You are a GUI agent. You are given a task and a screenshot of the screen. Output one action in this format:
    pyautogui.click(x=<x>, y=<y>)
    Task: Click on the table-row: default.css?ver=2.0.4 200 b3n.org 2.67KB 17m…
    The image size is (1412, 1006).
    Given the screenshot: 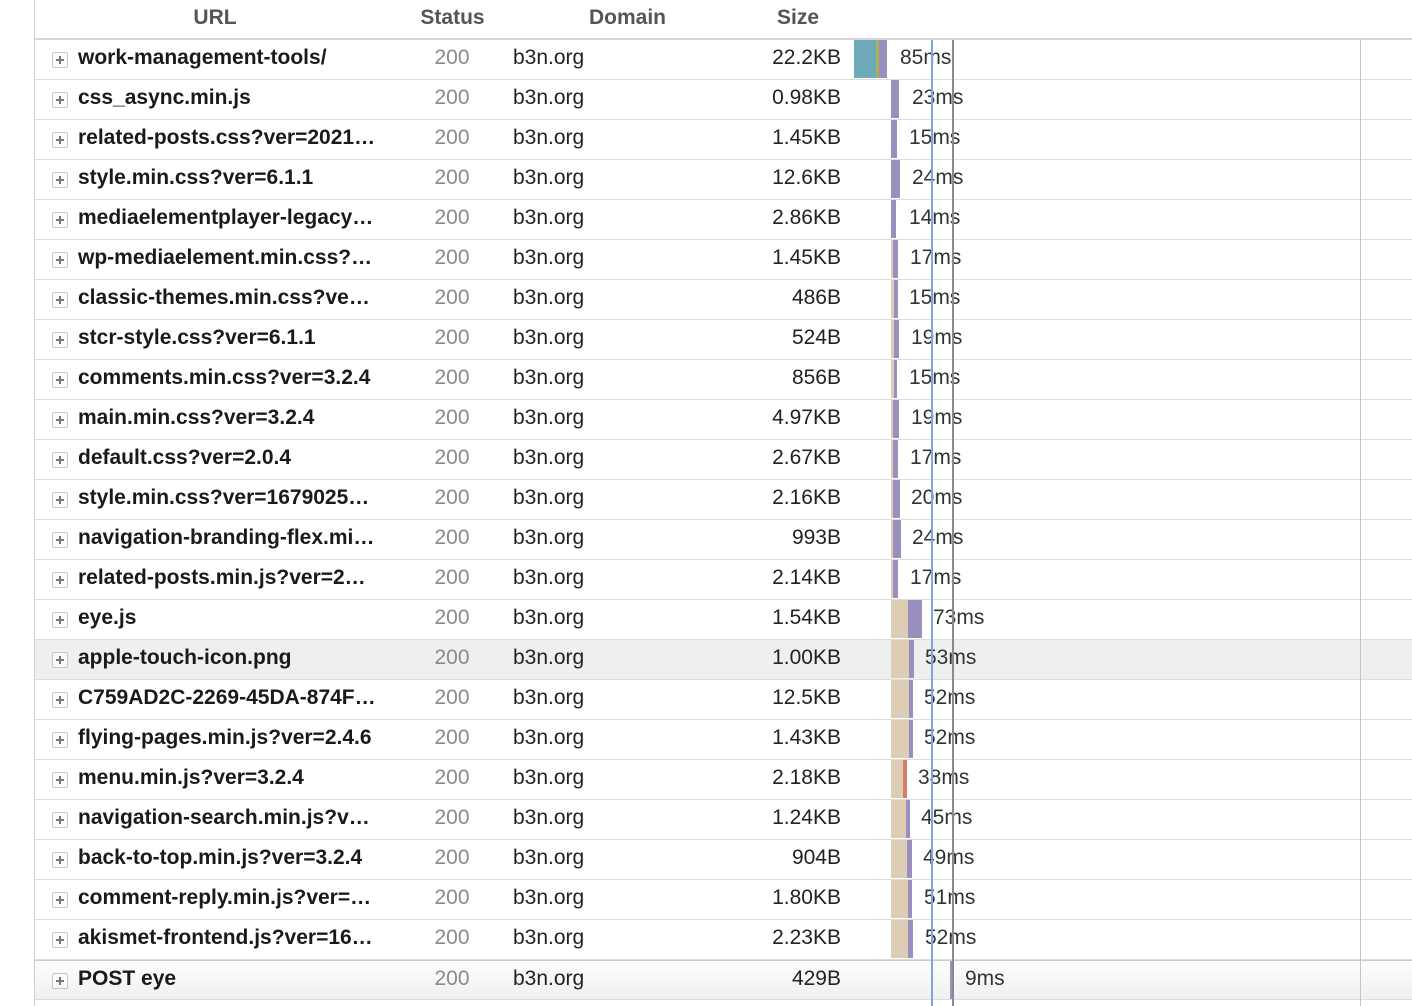 What is the action you would take?
    pyautogui.click(x=723, y=460)
    